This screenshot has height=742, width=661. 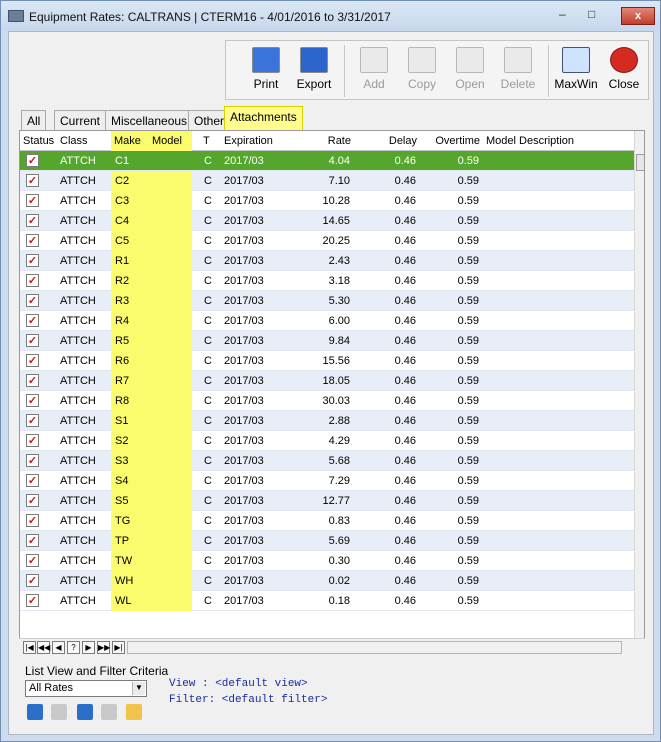 What do you see at coordinates (327, 501) in the screenshot?
I see `table-row: ✓ ATTCH S5 C 2017/03 12.77 0.46 0.59` at bounding box center [327, 501].